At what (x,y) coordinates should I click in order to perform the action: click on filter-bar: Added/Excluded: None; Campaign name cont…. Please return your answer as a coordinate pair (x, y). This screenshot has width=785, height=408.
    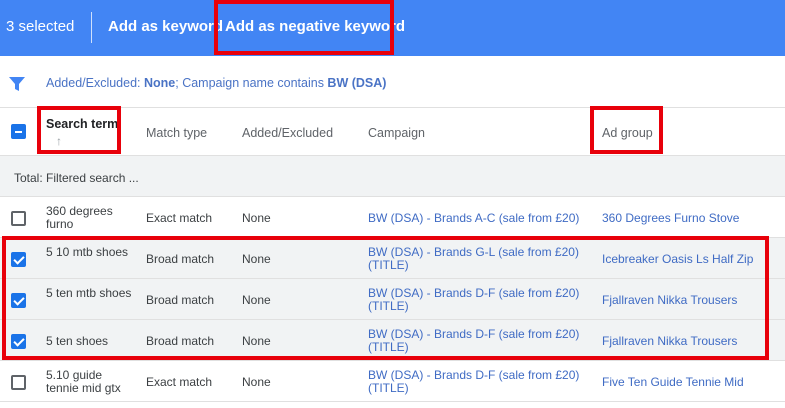
    Looking at the image, I should click on (392, 82).